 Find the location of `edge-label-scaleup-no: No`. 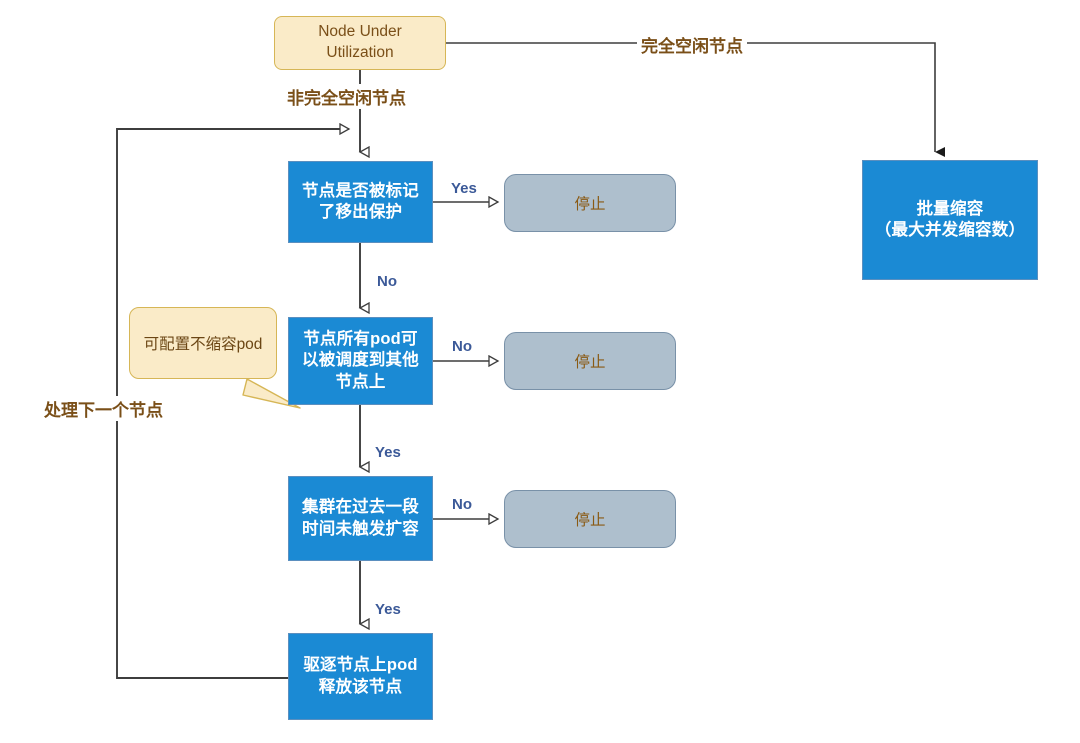

edge-label-scaleup-no: No is located at coordinates (462, 504).